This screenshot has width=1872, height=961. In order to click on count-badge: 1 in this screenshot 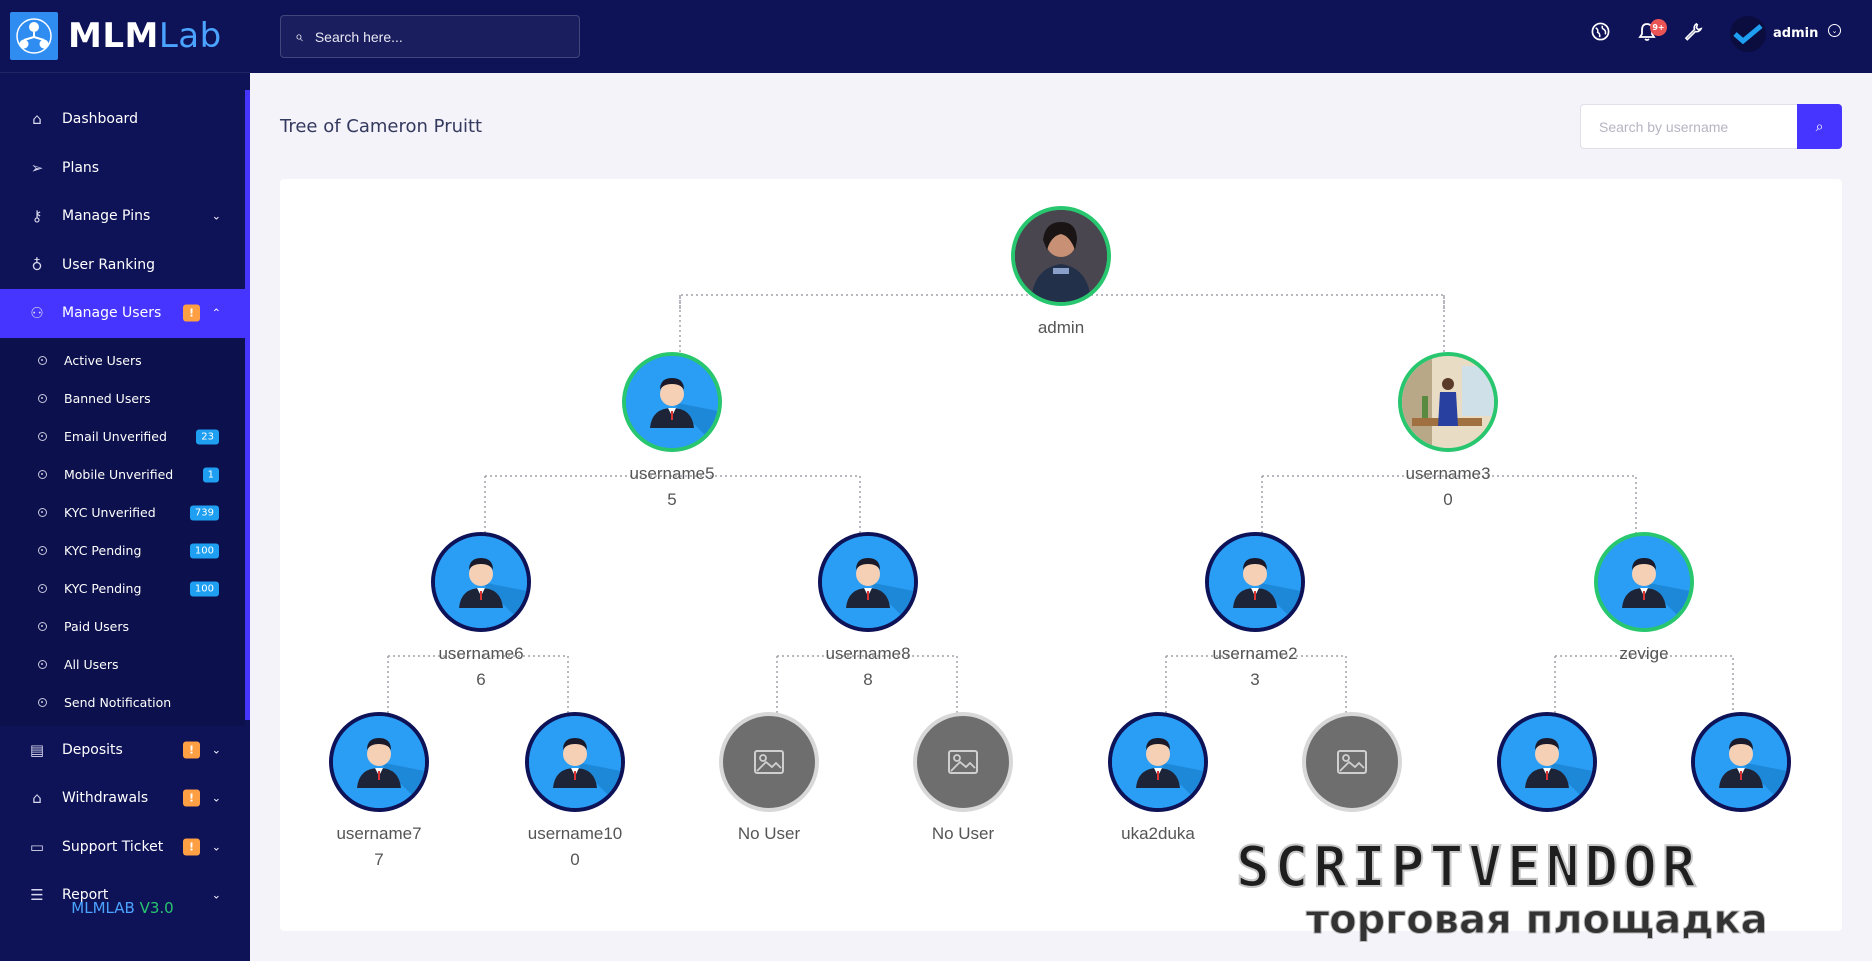, I will do `click(210, 474)`.